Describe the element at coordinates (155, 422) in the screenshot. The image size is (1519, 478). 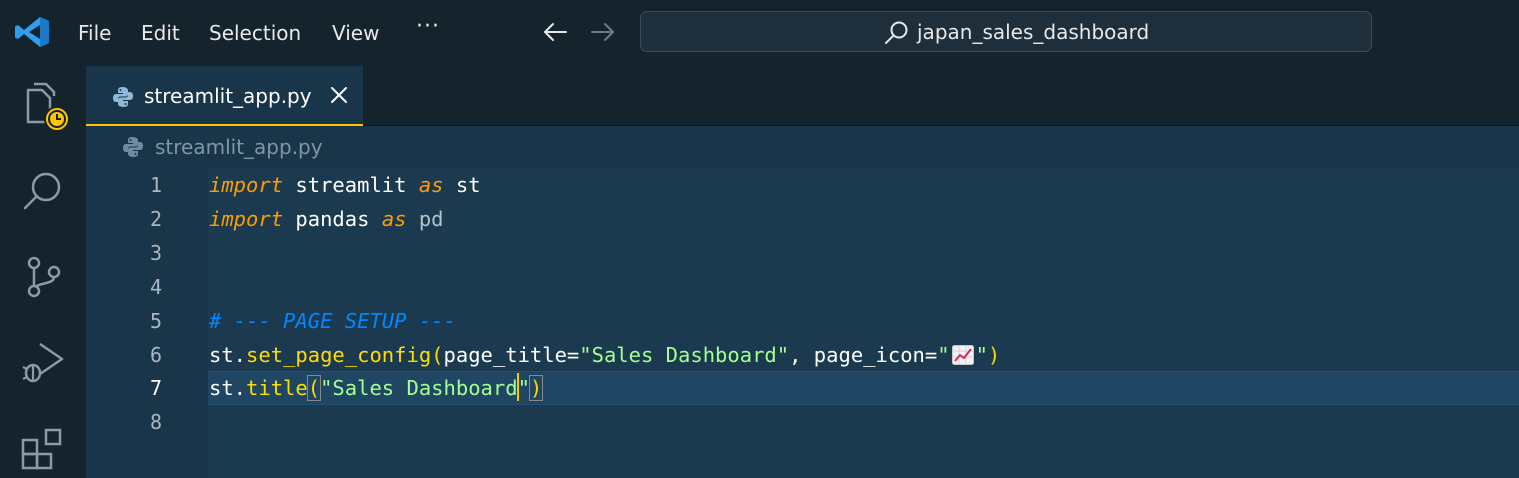
I see `line-number: 8` at that location.